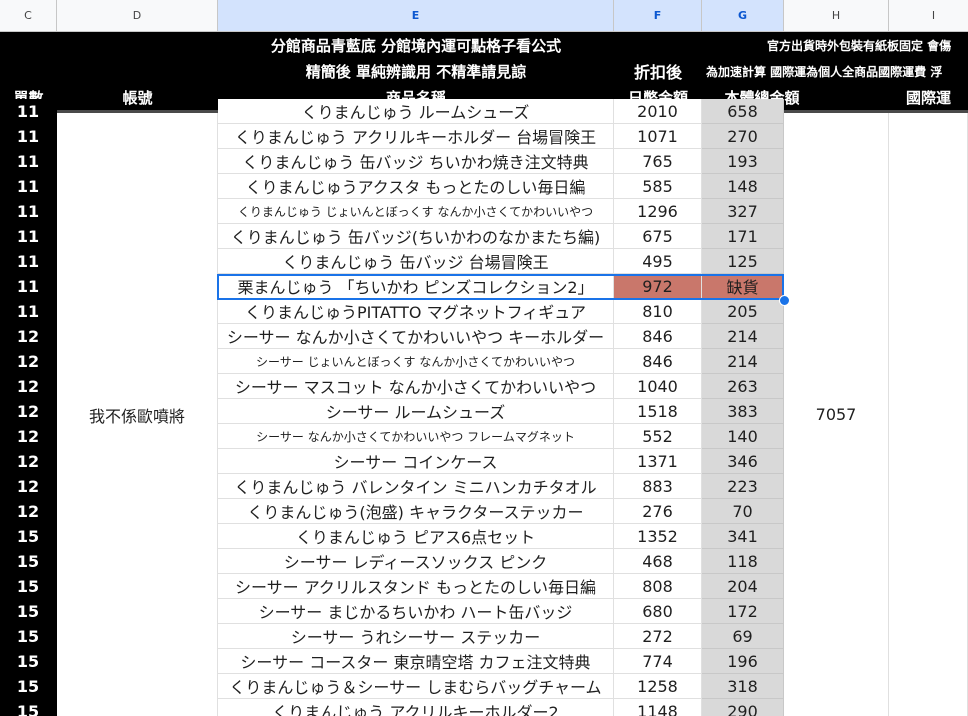  Describe the element at coordinates (743, 636) in the screenshot. I see `total-amount-cell: 69` at that location.